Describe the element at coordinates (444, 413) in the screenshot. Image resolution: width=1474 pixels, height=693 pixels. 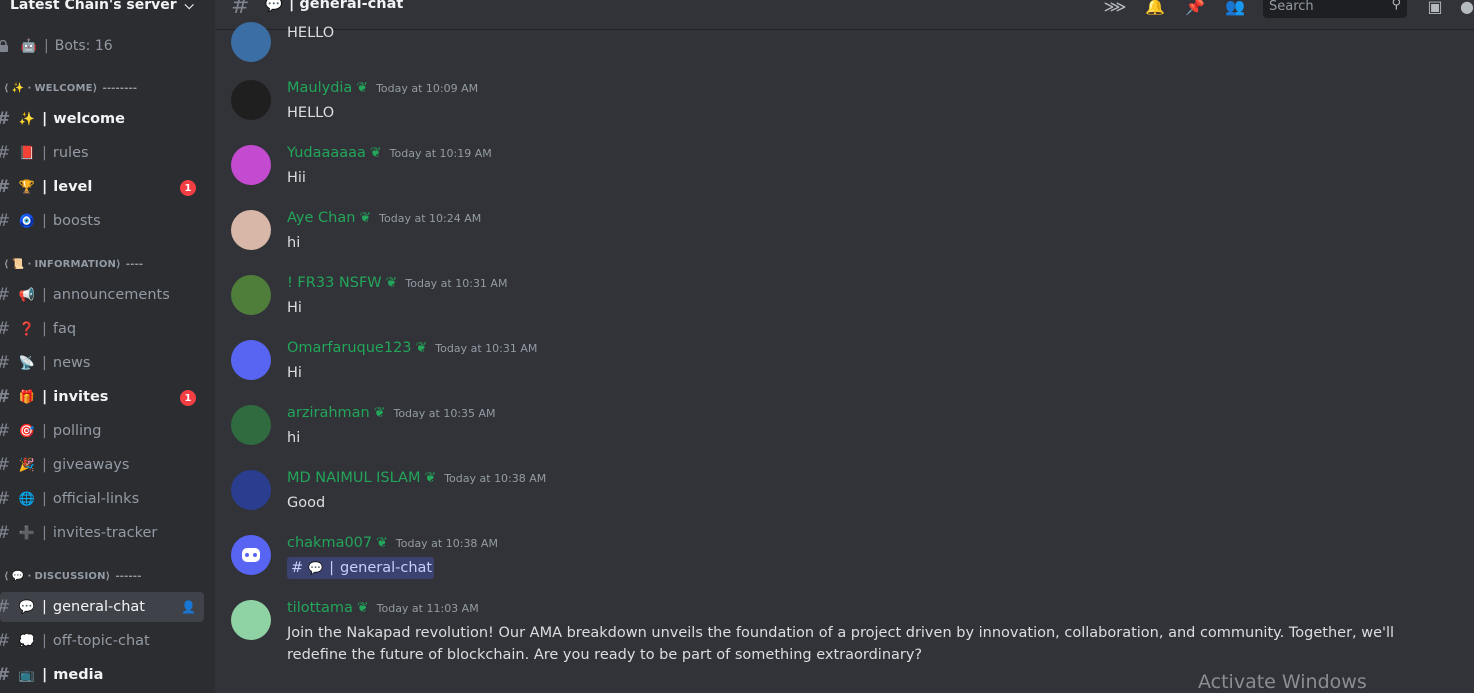
I see `timestamp: Today at 10:35 AM` at that location.